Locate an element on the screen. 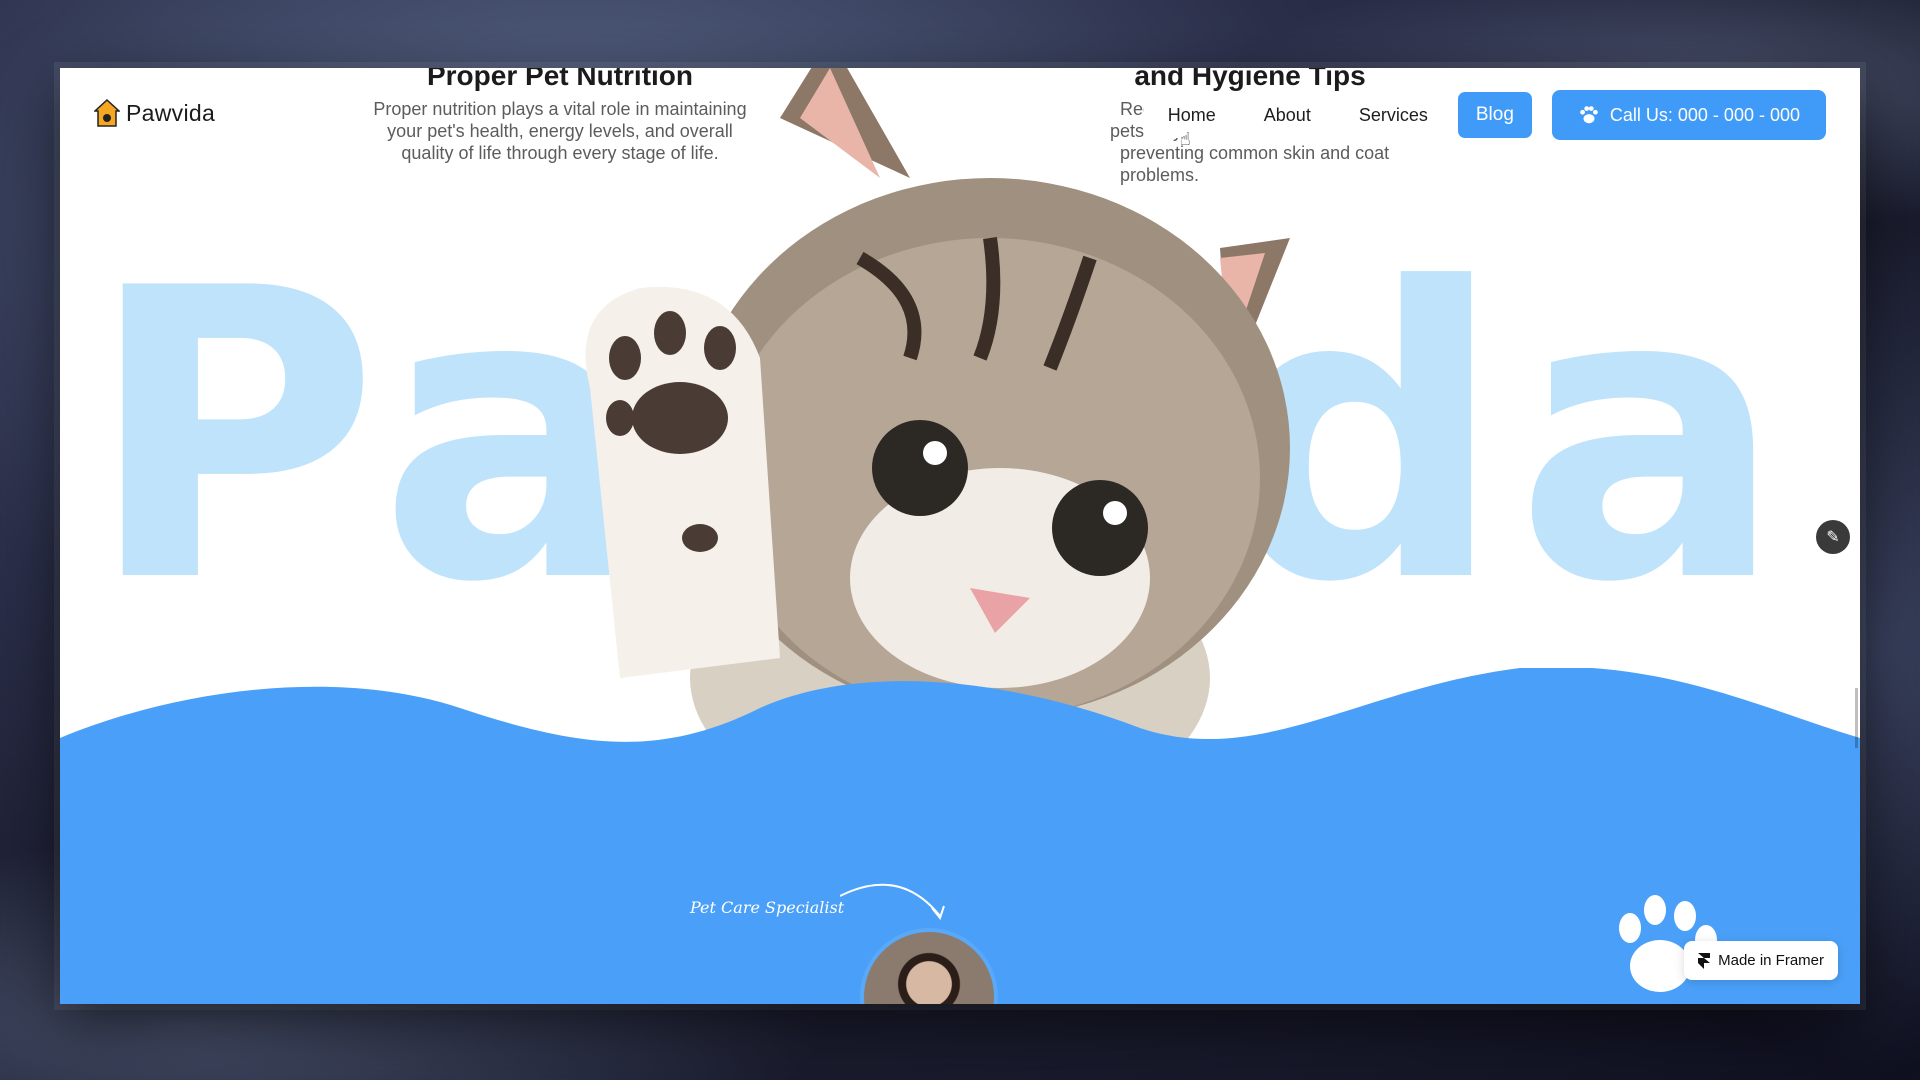 The height and width of the screenshot is (1080, 1920). article-title: and Hygiene Tips is located at coordinates (1250, 79).